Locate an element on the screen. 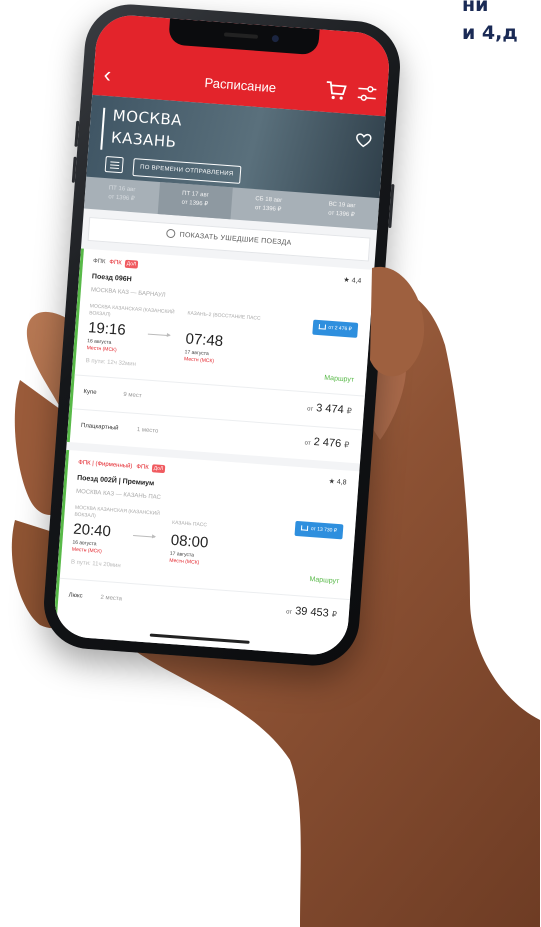  travel-time: В пути: 11ч 20мин is located at coordinates (95, 564).